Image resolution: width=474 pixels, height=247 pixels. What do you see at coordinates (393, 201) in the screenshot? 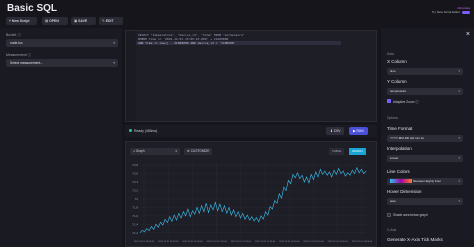
I see `hover-dimension-value: auto` at bounding box center [393, 201].